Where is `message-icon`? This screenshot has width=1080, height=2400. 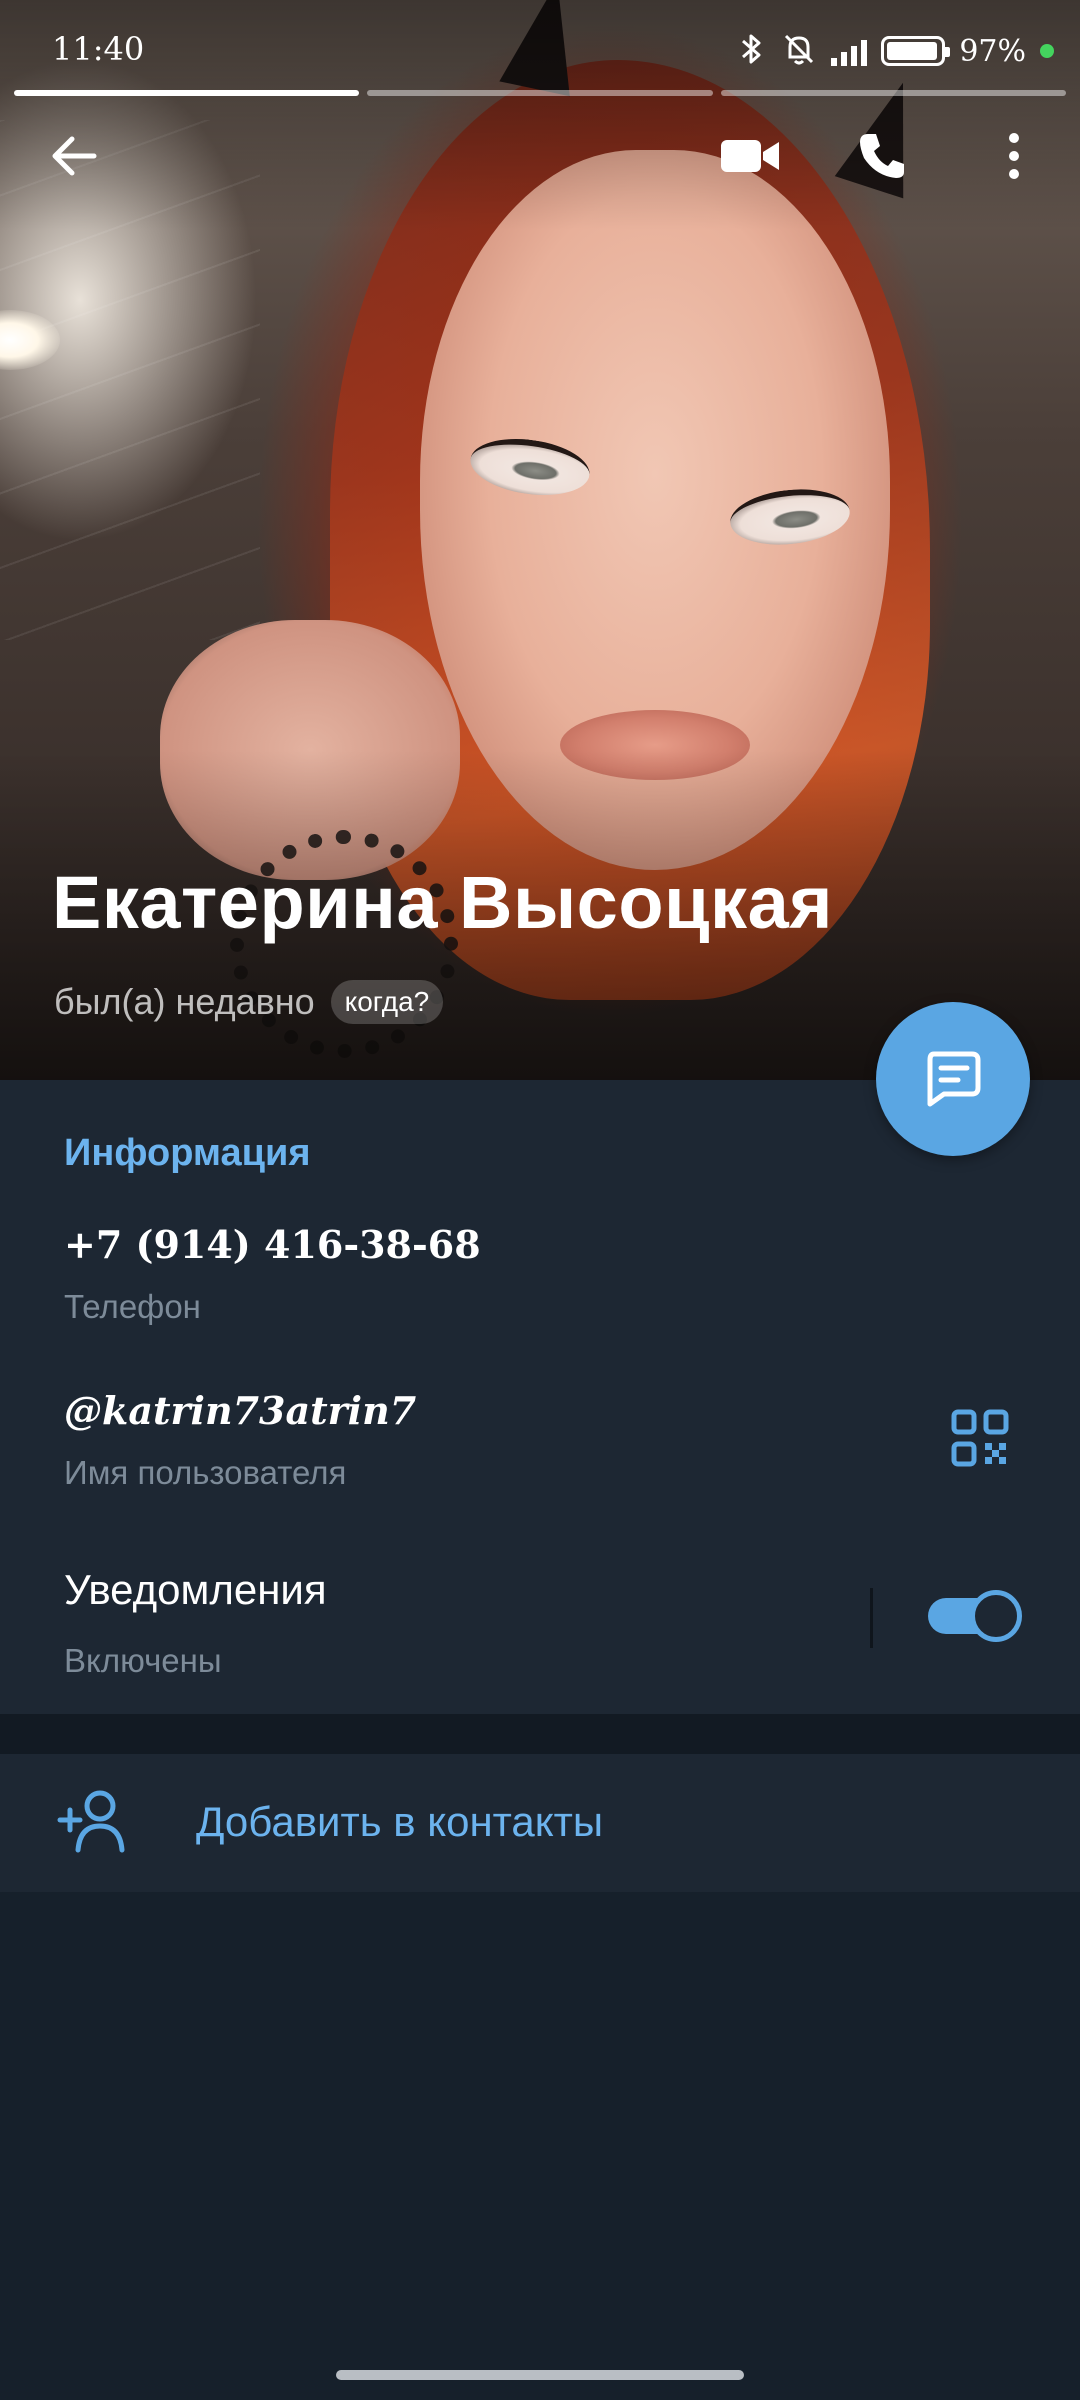 message-icon is located at coordinates (954, 1079).